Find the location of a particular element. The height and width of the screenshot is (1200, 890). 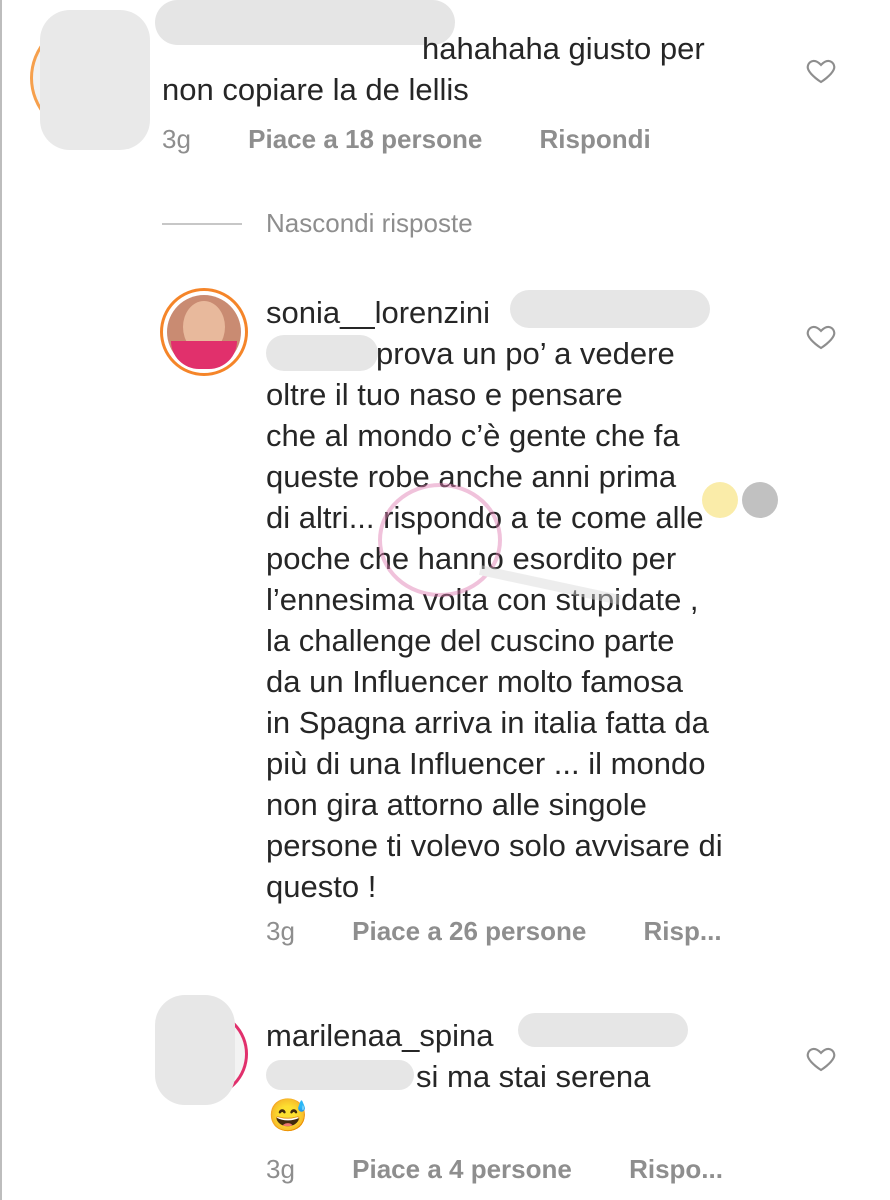

divider is located at coordinates (202, 223).